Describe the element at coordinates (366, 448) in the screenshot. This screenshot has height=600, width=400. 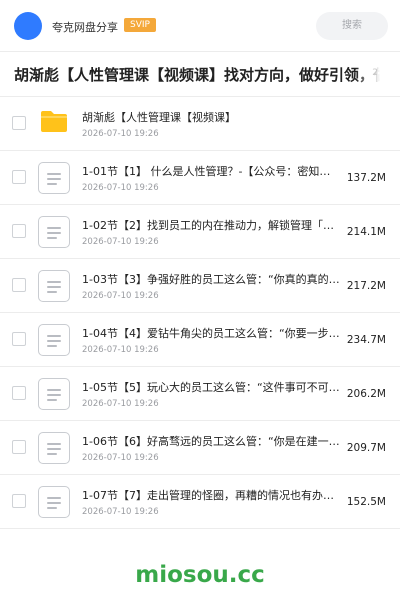
I see `file-size: 209.7M` at that location.